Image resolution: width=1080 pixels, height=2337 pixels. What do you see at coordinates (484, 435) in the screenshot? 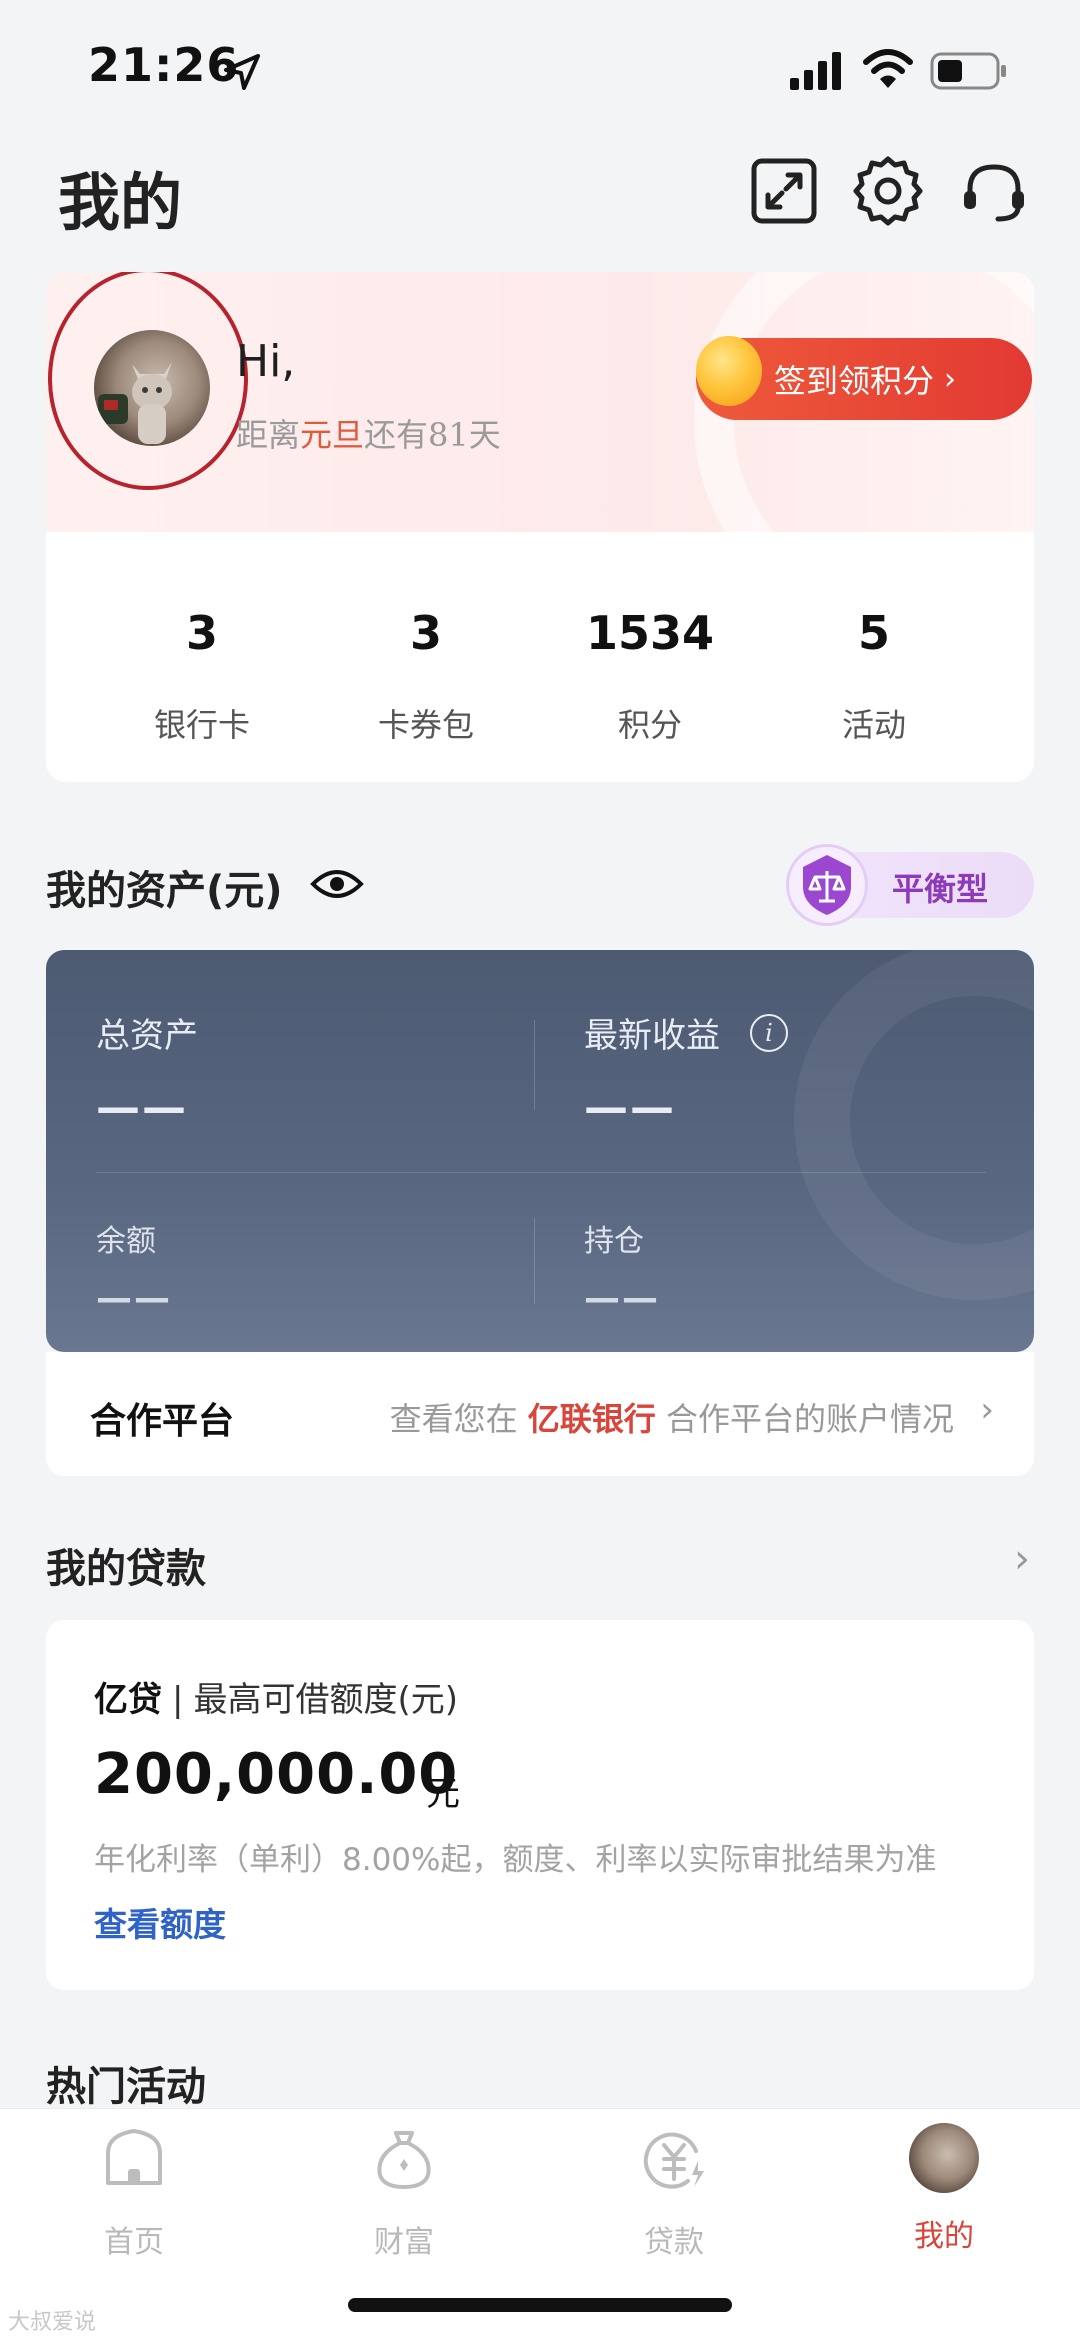
I see `countdown-unit: 天` at bounding box center [484, 435].